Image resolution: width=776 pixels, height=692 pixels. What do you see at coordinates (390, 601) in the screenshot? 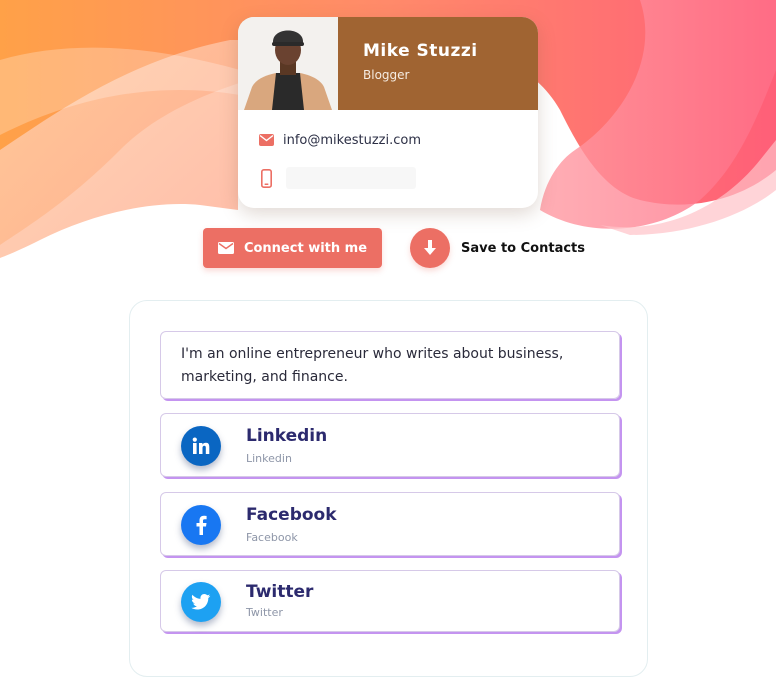
I see `social-link-twitter: Twitter Twitter` at bounding box center [390, 601].